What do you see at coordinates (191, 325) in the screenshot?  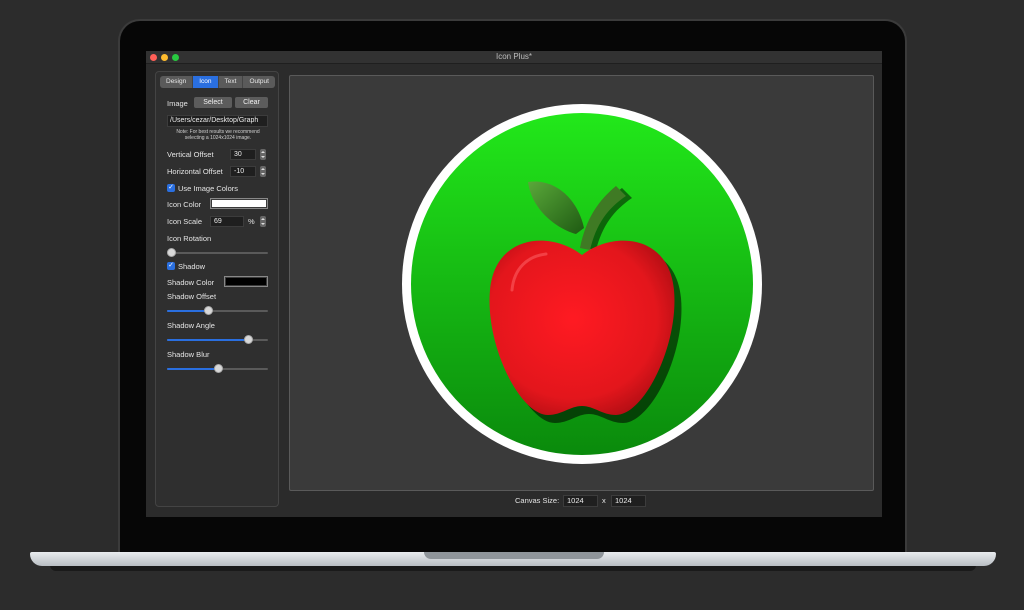 I see `shadow-angle-label: Shadow Angle` at bounding box center [191, 325].